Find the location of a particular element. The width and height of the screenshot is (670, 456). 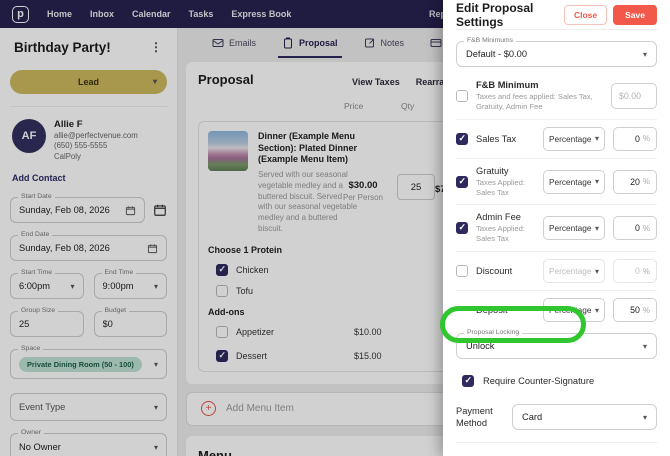

fnb-minimum-amount-input: $0.00 is located at coordinates (634, 95).